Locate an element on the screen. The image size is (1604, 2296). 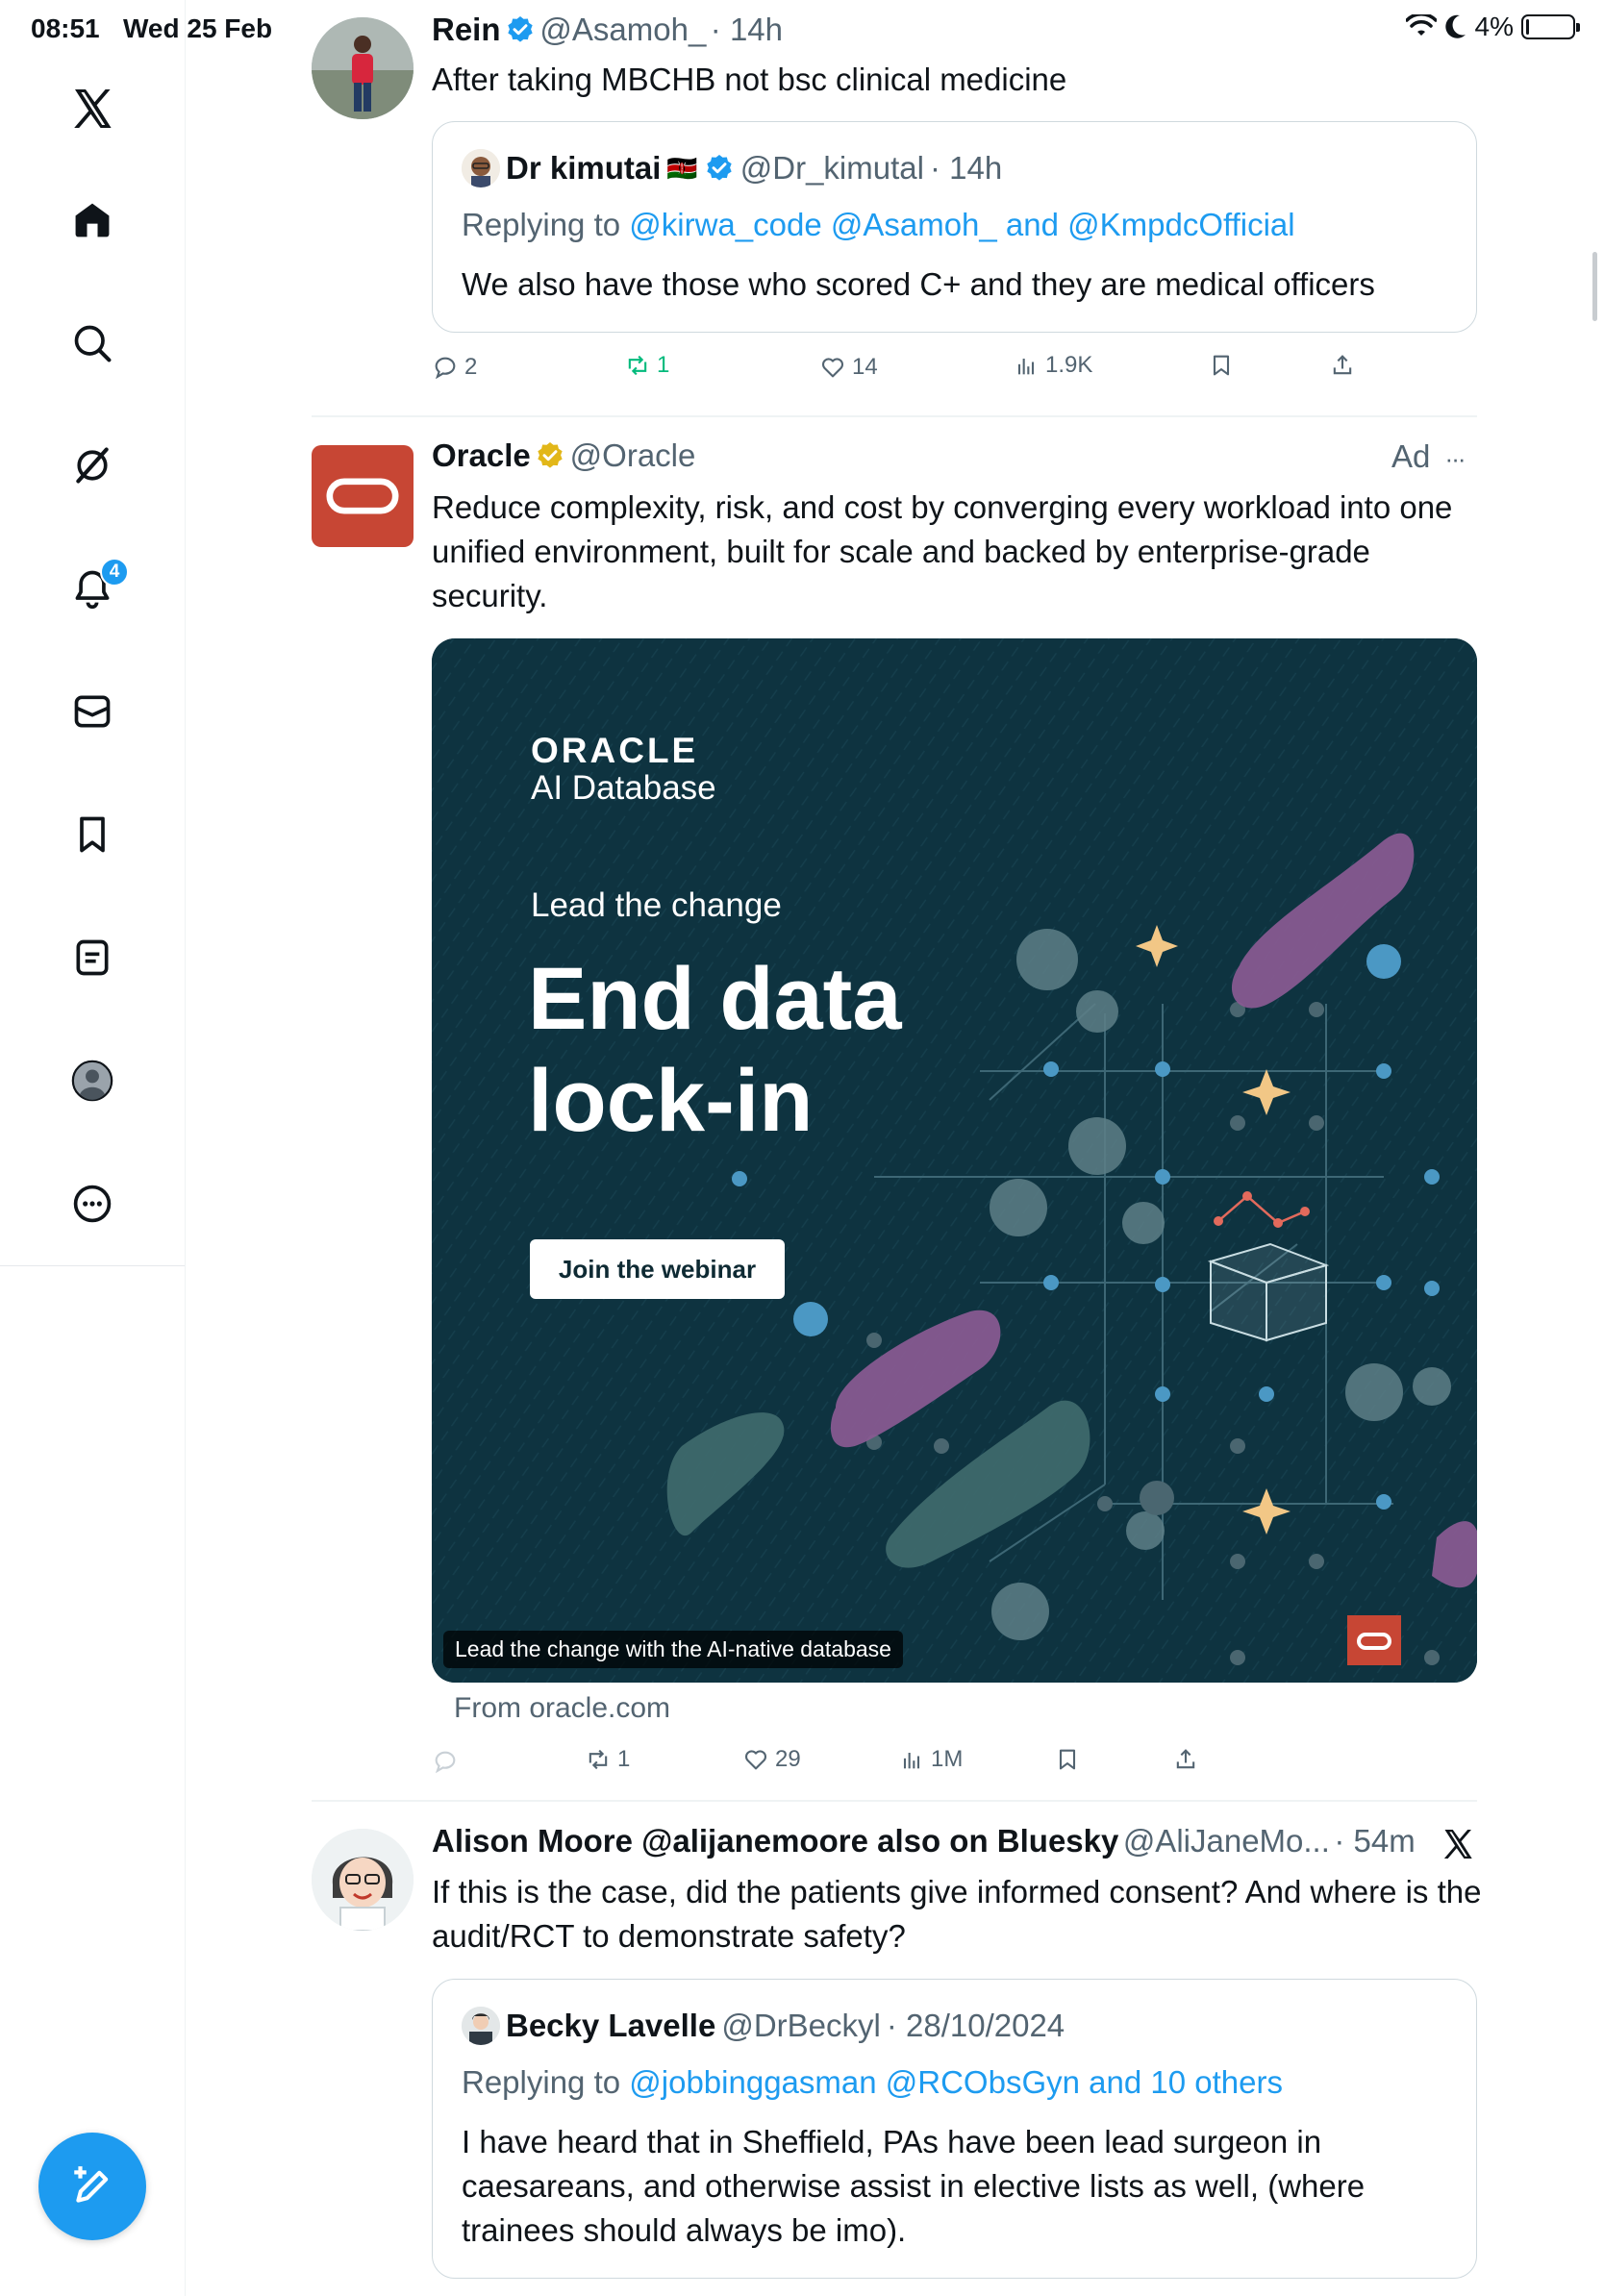
avatar-oracle-logo is located at coordinates (363, 496).